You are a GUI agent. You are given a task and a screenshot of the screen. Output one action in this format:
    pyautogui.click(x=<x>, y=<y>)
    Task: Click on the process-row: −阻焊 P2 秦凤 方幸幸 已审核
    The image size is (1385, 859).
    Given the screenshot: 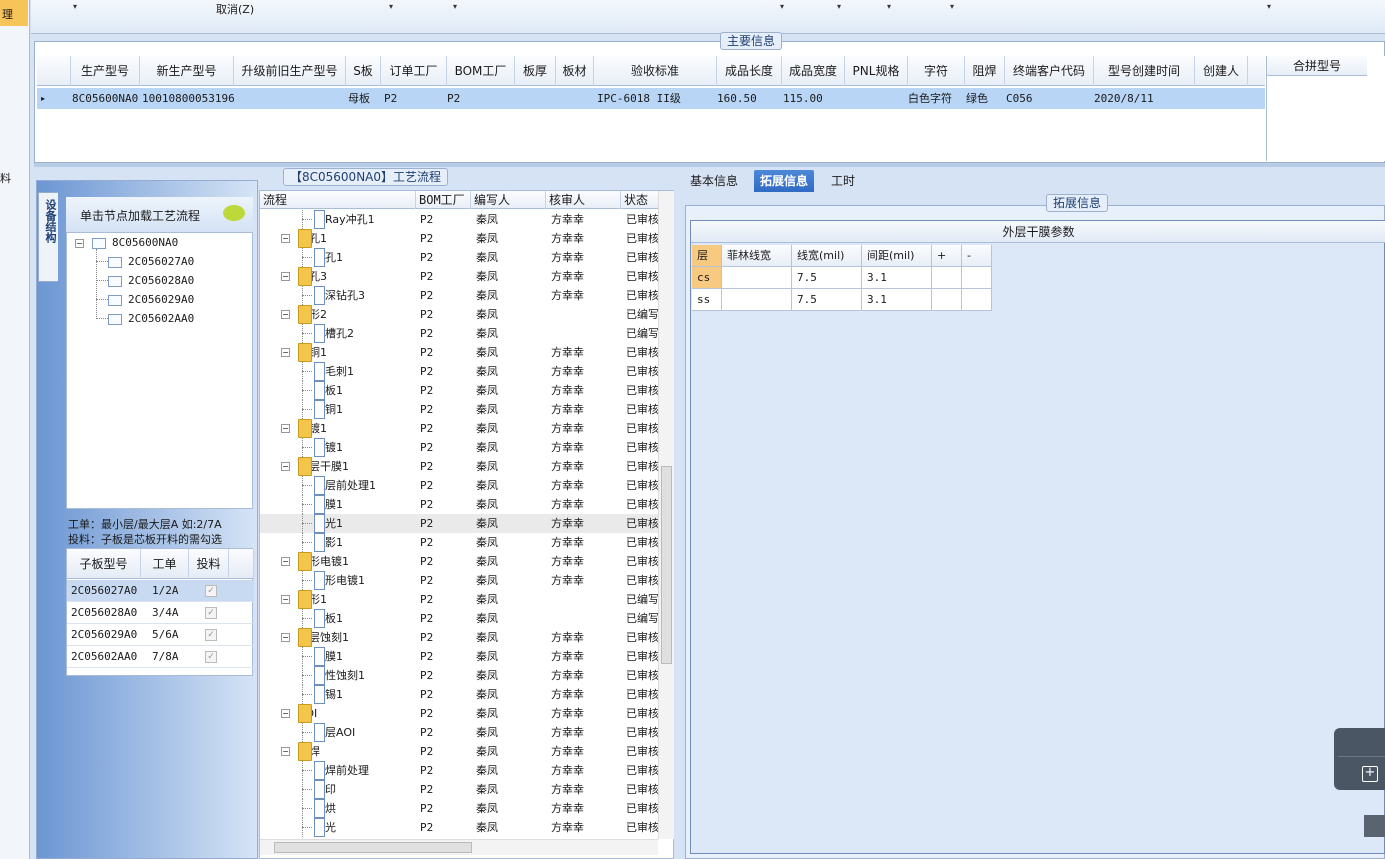 What is the action you would take?
    pyautogui.click(x=459, y=751)
    